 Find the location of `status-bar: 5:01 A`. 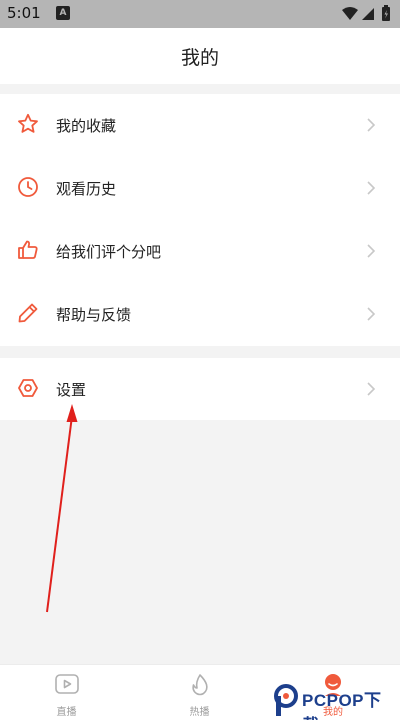

status-bar: 5:01 A is located at coordinates (200, 14).